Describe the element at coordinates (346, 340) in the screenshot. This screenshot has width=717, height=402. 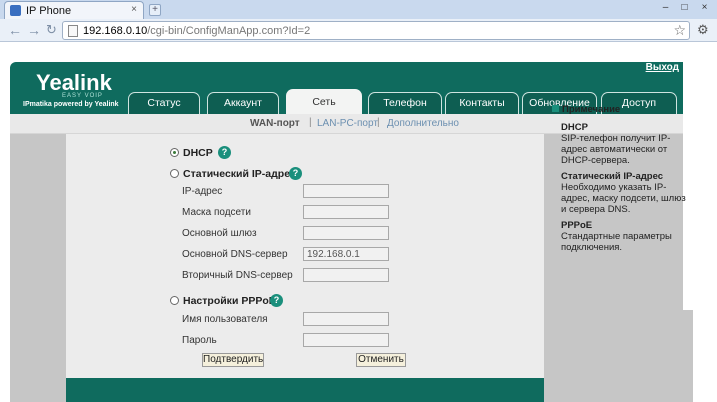
I see `password-input` at that location.